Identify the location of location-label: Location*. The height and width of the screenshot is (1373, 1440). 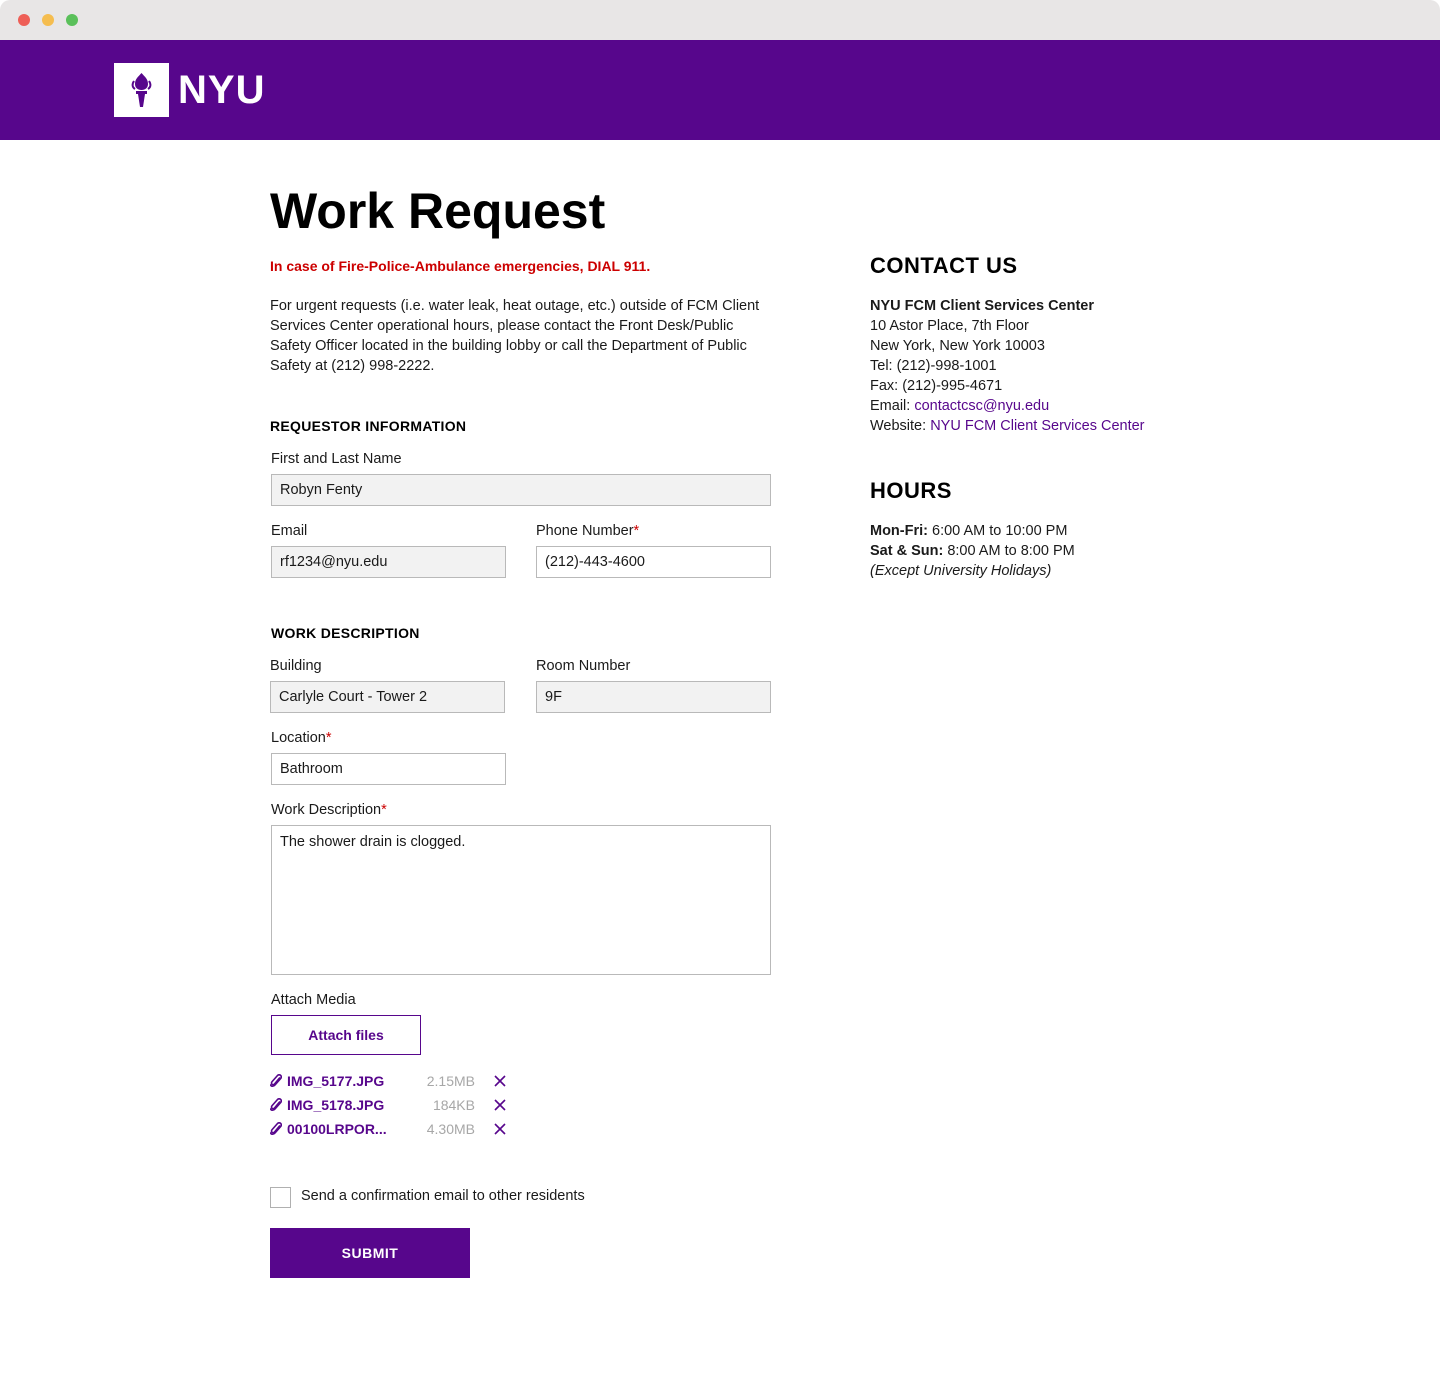
(301, 738).